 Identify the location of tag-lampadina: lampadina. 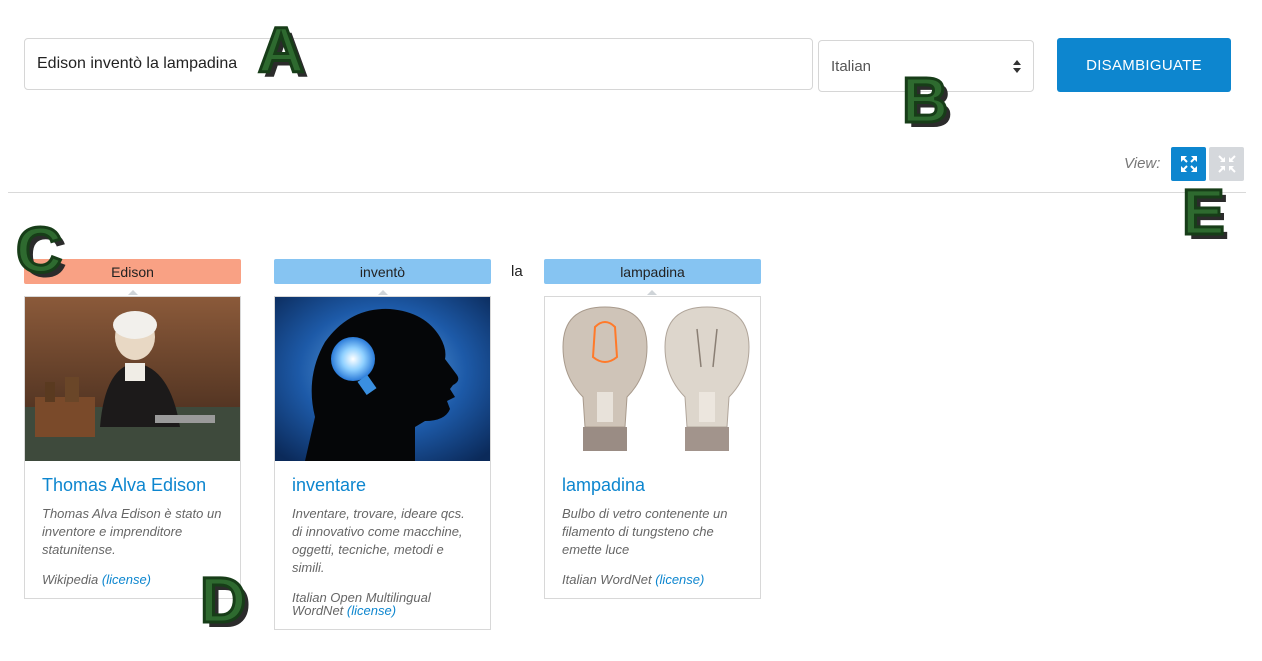
(652, 271).